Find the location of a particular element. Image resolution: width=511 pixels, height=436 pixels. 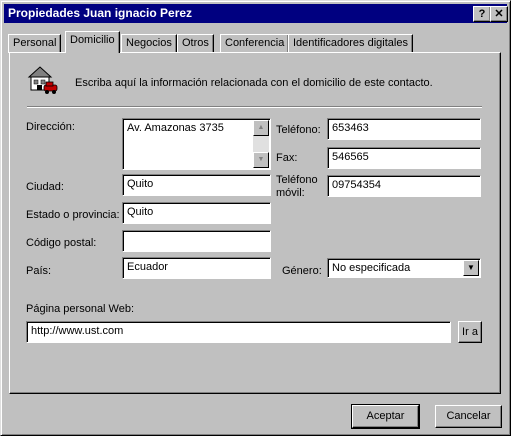

telefono-movil-field: 09754354 is located at coordinates (404, 186).